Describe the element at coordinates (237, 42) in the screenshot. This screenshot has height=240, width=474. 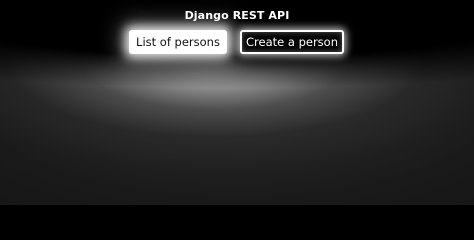
I see `main-nav: List of persons Create a person` at that location.